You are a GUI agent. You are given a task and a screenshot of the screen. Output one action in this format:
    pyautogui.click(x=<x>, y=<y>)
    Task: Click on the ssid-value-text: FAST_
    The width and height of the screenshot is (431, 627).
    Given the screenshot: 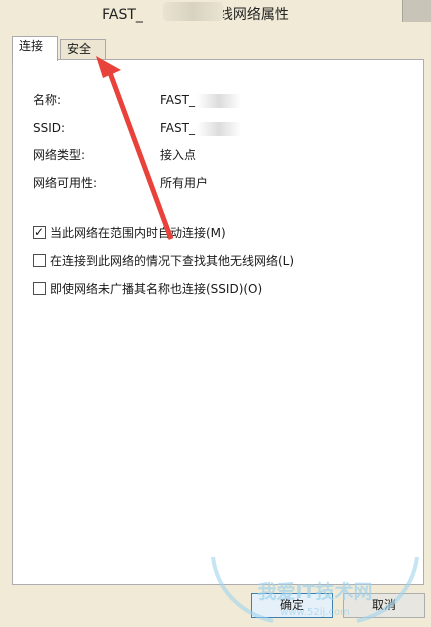 What is the action you would take?
    pyautogui.click(x=177, y=128)
    